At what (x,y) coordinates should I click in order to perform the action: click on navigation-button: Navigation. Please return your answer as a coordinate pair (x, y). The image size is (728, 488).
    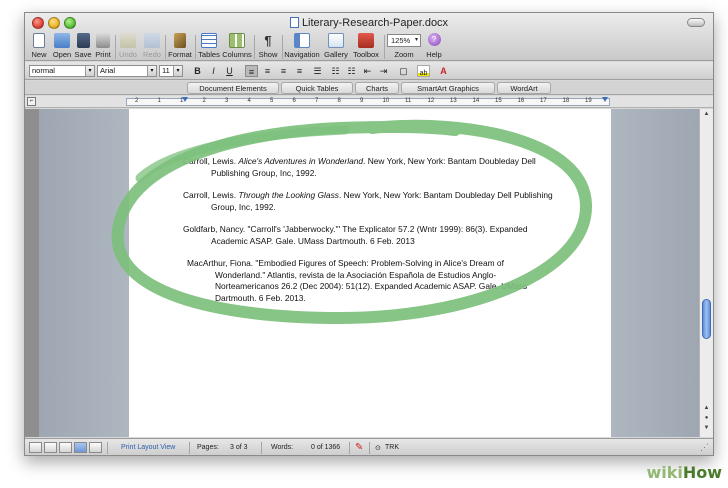
    Looking at the image, I should click on (302, 46).